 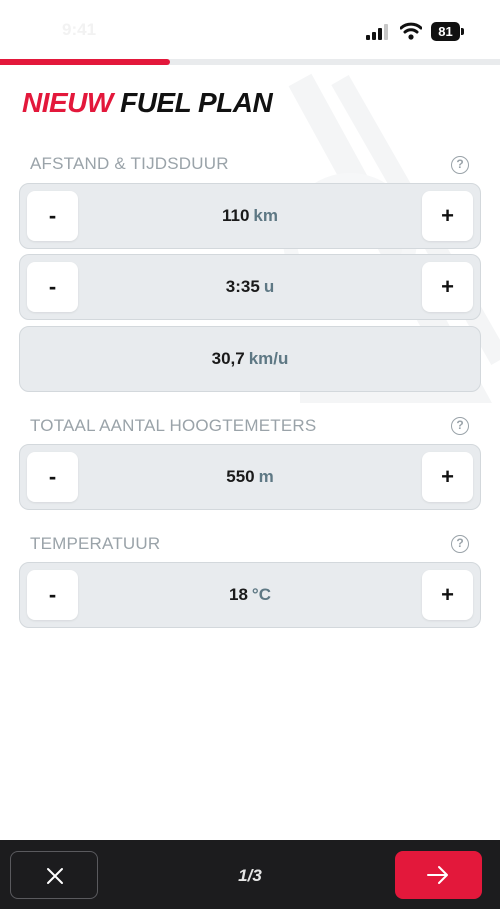 I want to click on progress-bar, so click(x=250, y=62).